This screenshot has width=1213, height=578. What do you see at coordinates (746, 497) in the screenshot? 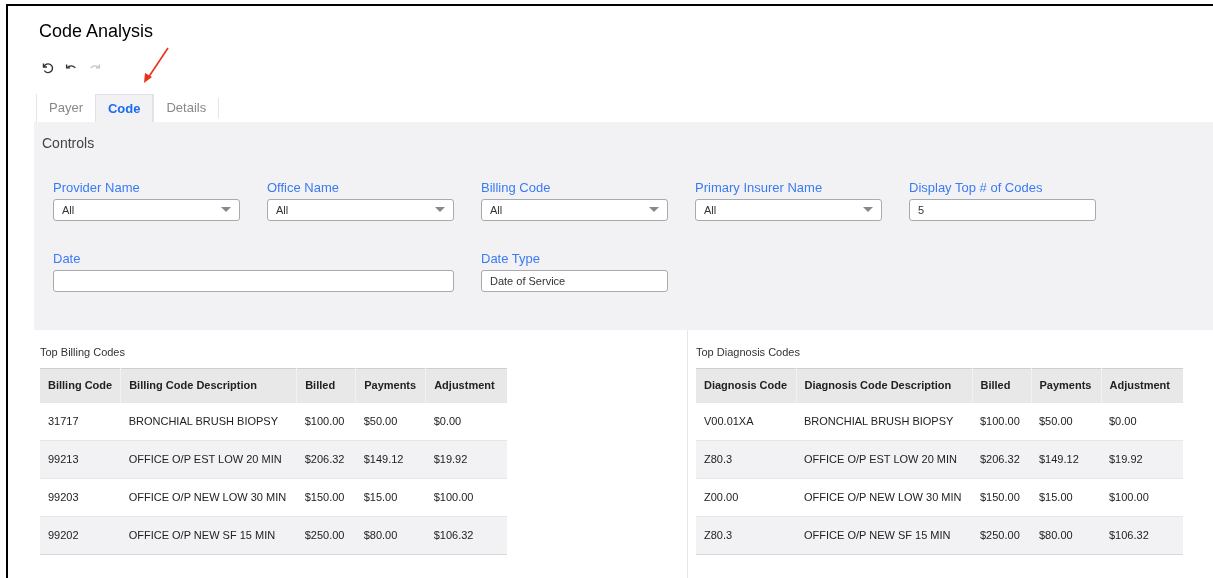
I see `table-cell: Z00.00` at bounding box center [746, 497].